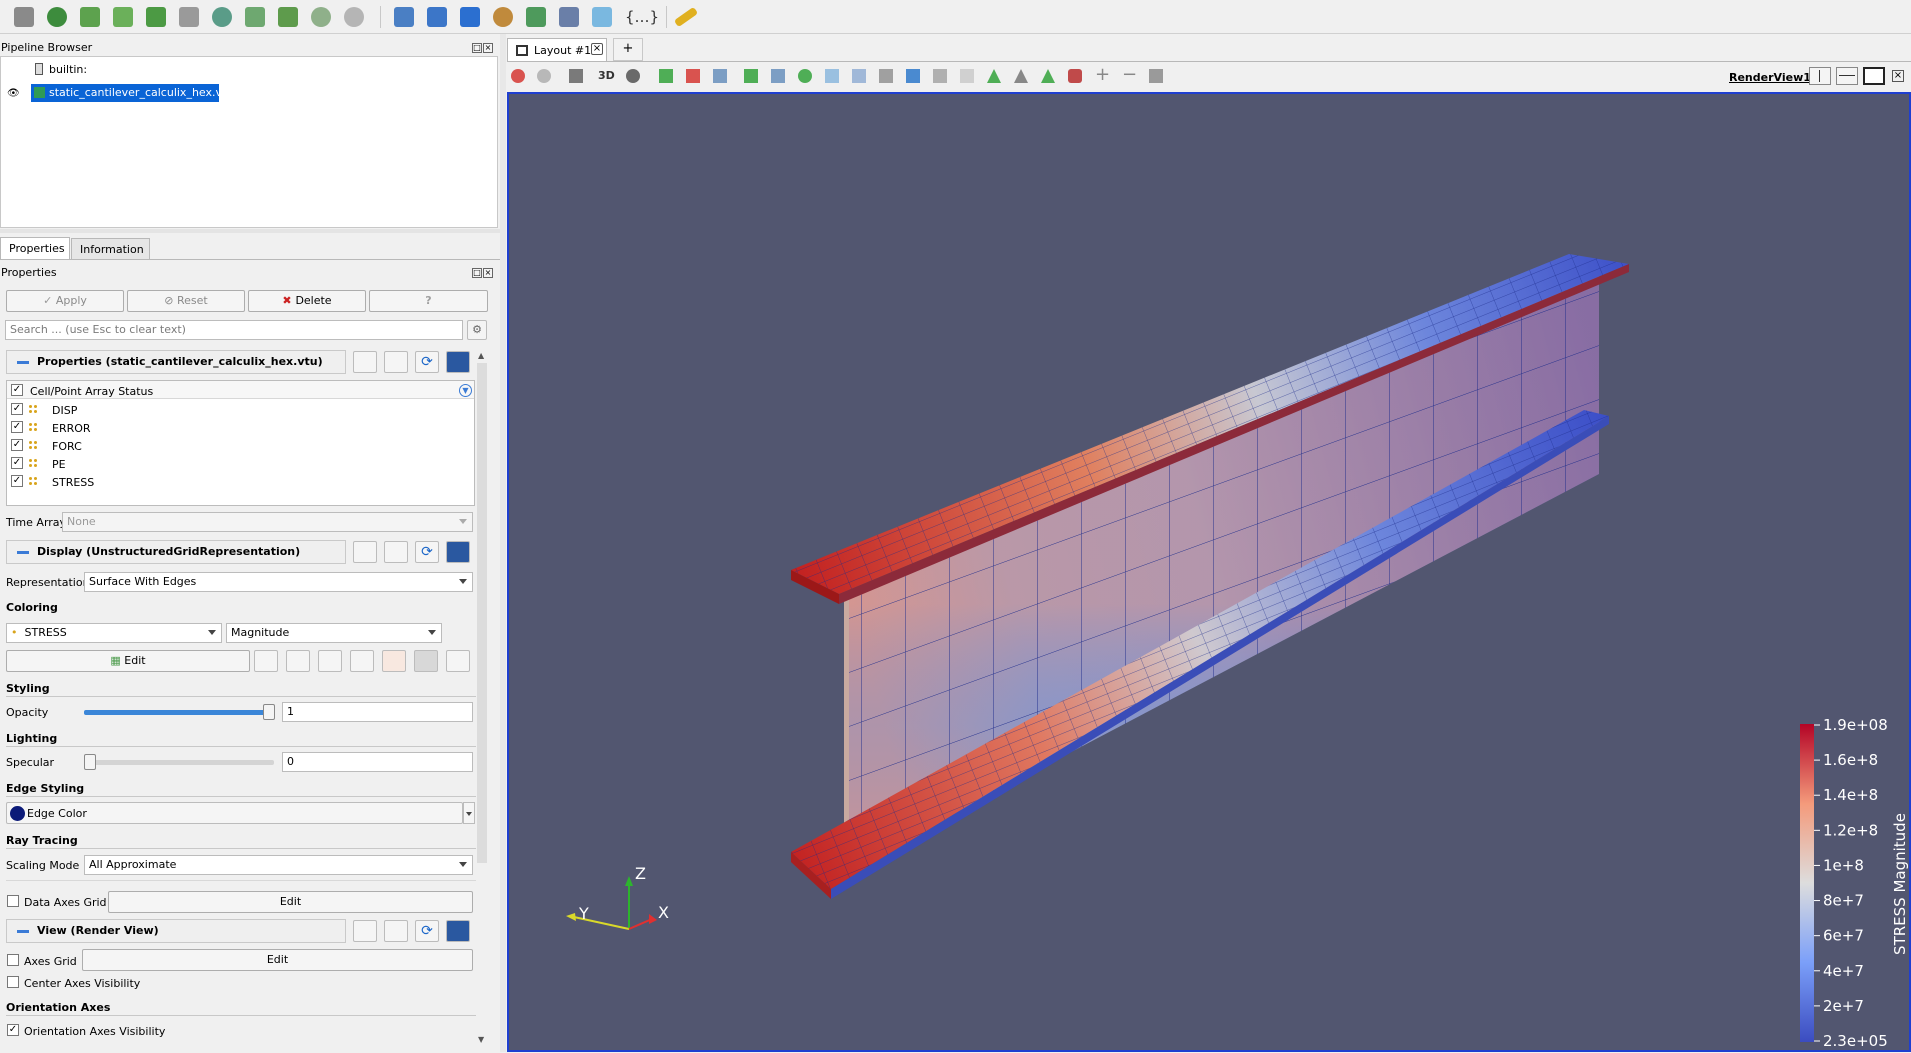 The height and width of the screenshot is (1053, 1911). Describe the element at coordinates (805, 76) in the screenshot. I see `select-polygon-points-icon` at that location.